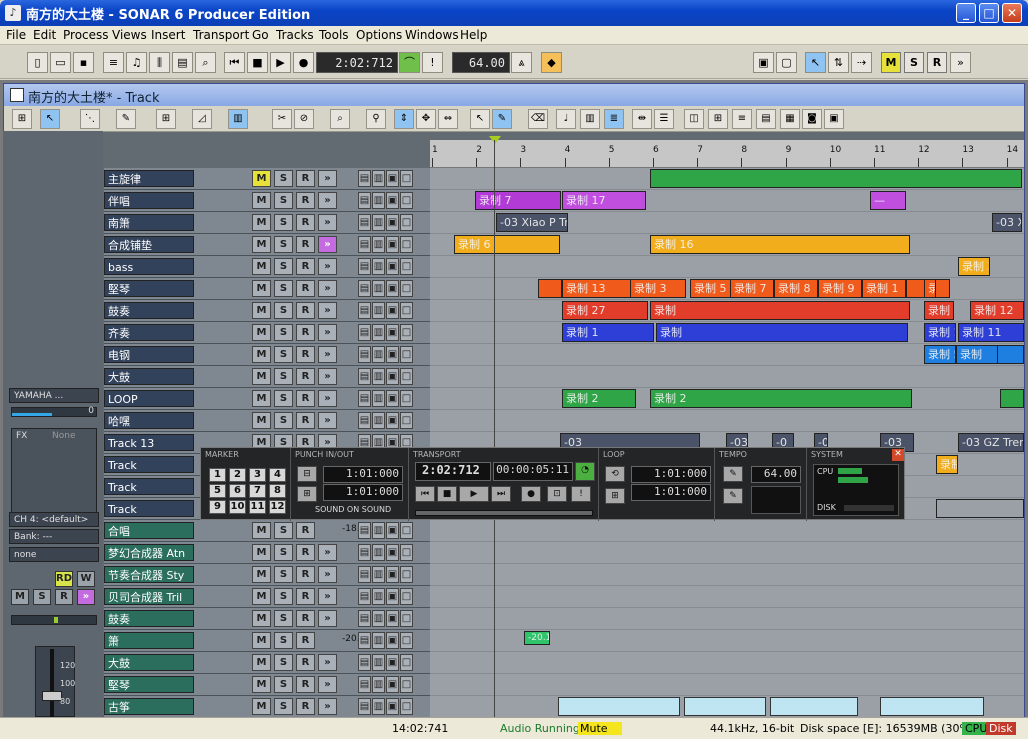 This screenshot has height=739, width=1028. What do you see at coordinates (550, 288) in the screenshot?
I see `clip` at bounding box center [550, 288].